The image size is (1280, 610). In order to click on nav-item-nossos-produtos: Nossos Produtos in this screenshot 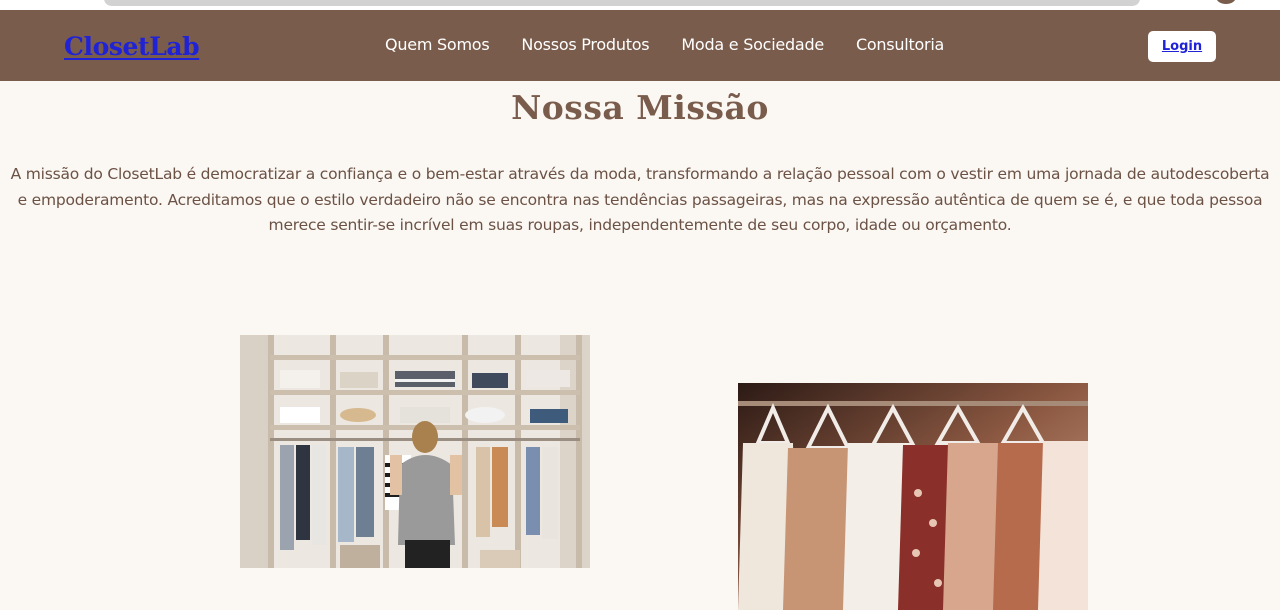, I will do `click(585, 45)`.